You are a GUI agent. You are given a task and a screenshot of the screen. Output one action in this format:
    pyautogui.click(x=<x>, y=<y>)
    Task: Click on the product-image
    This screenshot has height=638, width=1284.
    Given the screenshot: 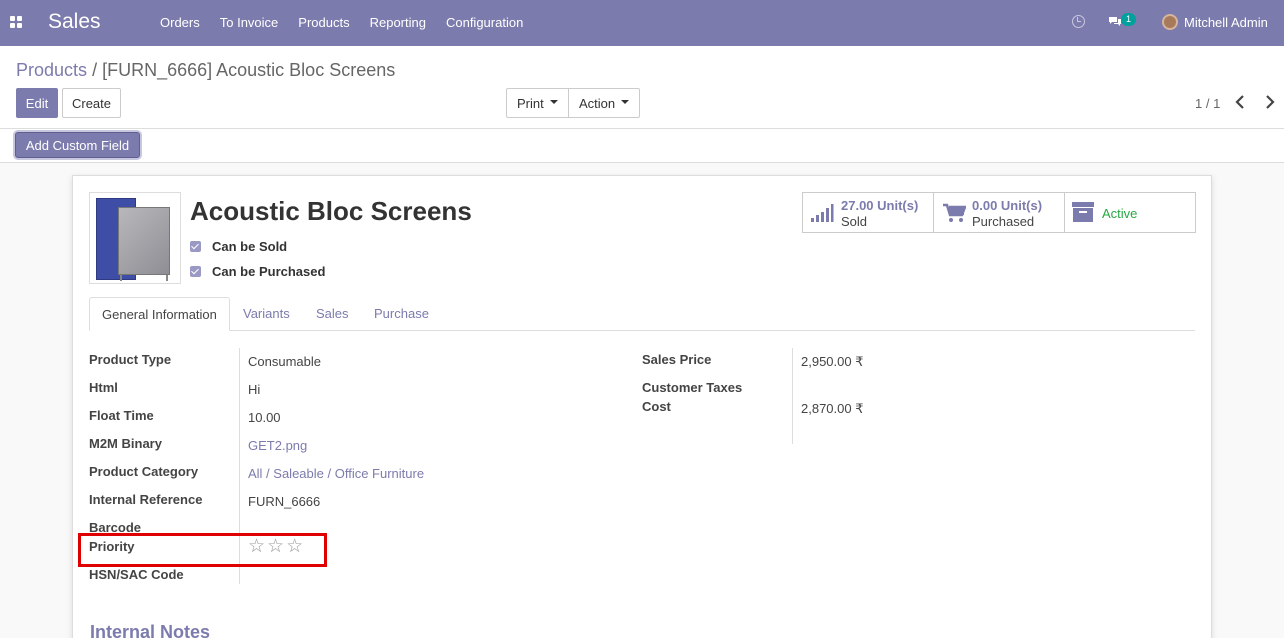 What is the action you would take?
    pyautogui.click(x=135, y=238)
    